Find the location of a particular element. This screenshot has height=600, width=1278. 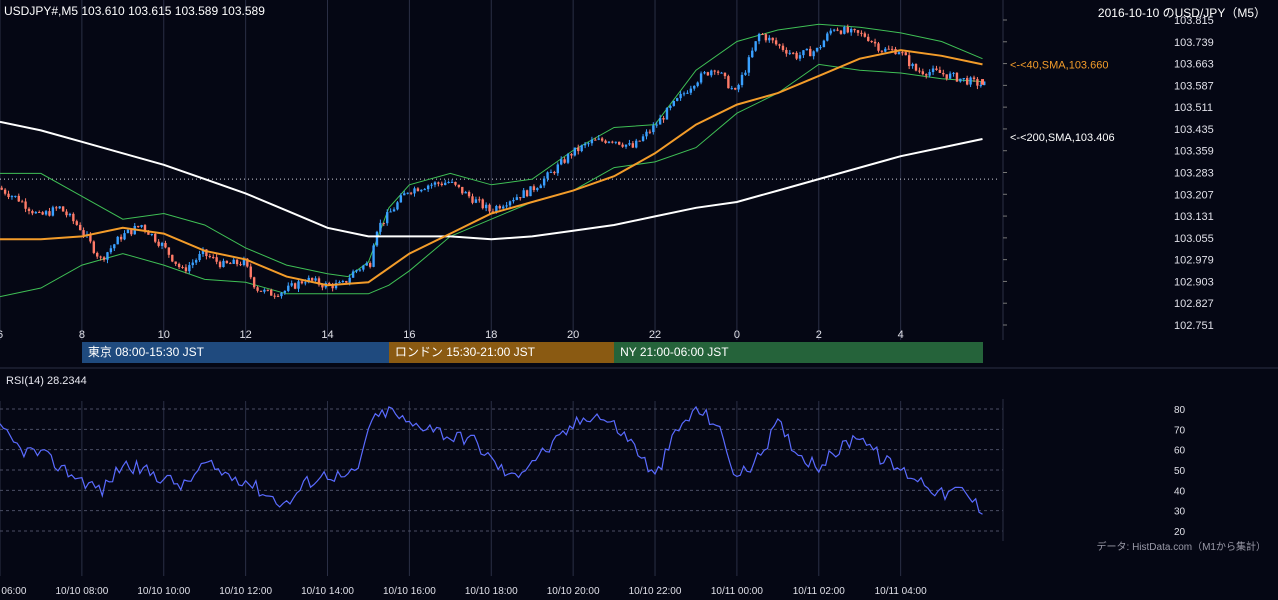

rsi-x-tick-label: 10/10 16:00 is located at coordinates (409, 591).